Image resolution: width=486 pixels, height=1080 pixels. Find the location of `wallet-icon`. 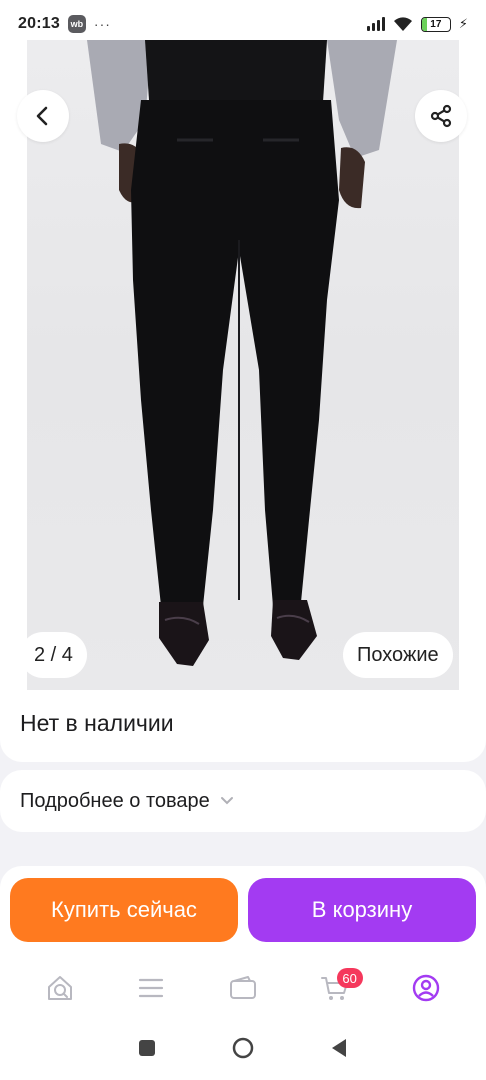

wallet-icon is located at coordinates (242, 987).